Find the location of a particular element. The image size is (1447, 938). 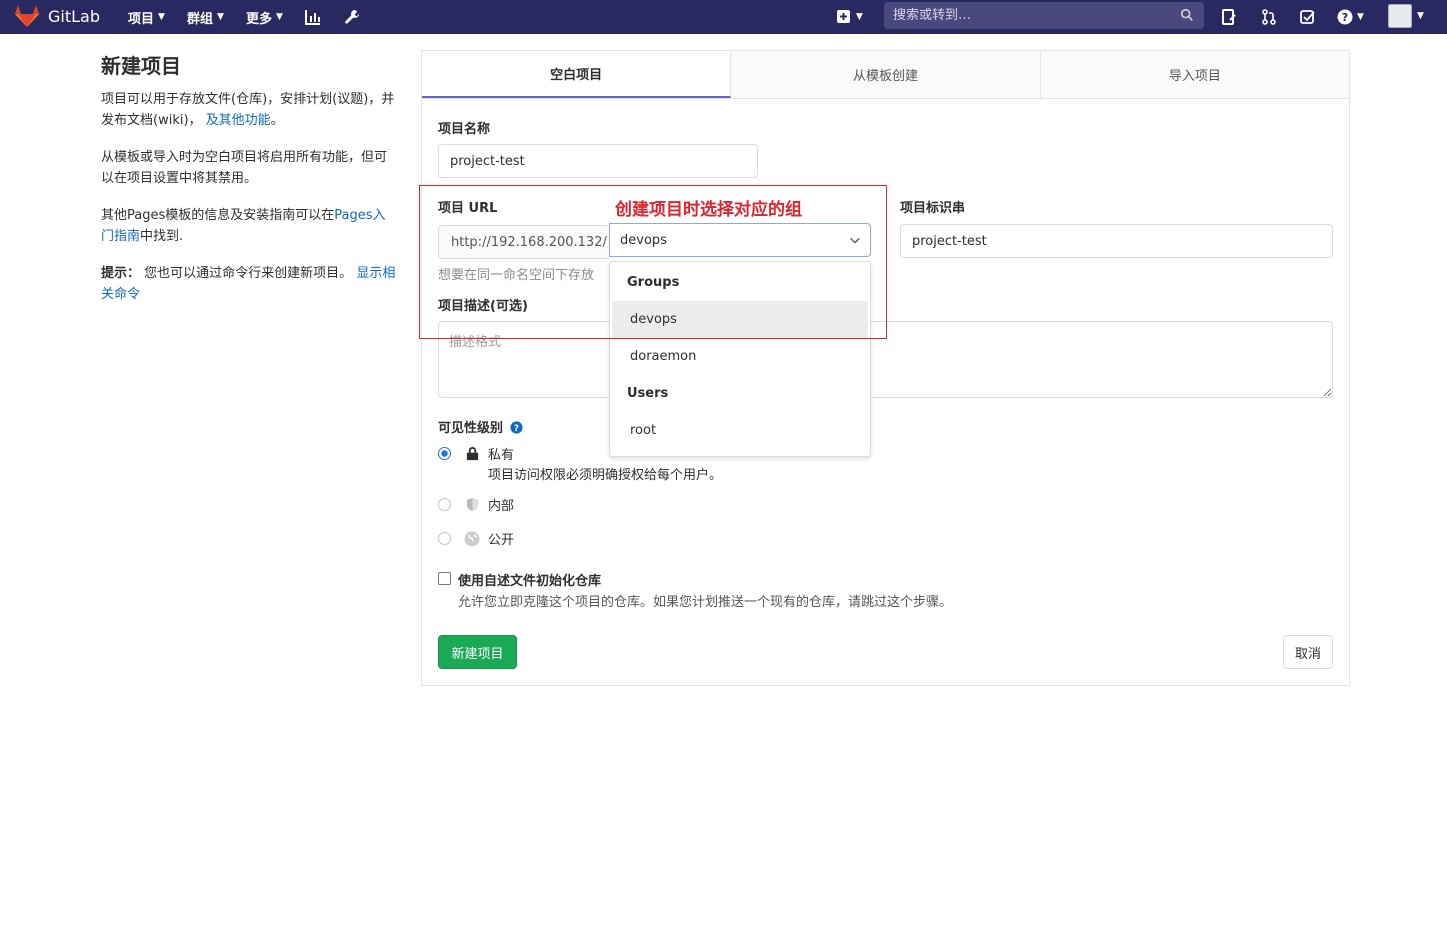

namespace-value: devops is located at coordinates (643, 240).